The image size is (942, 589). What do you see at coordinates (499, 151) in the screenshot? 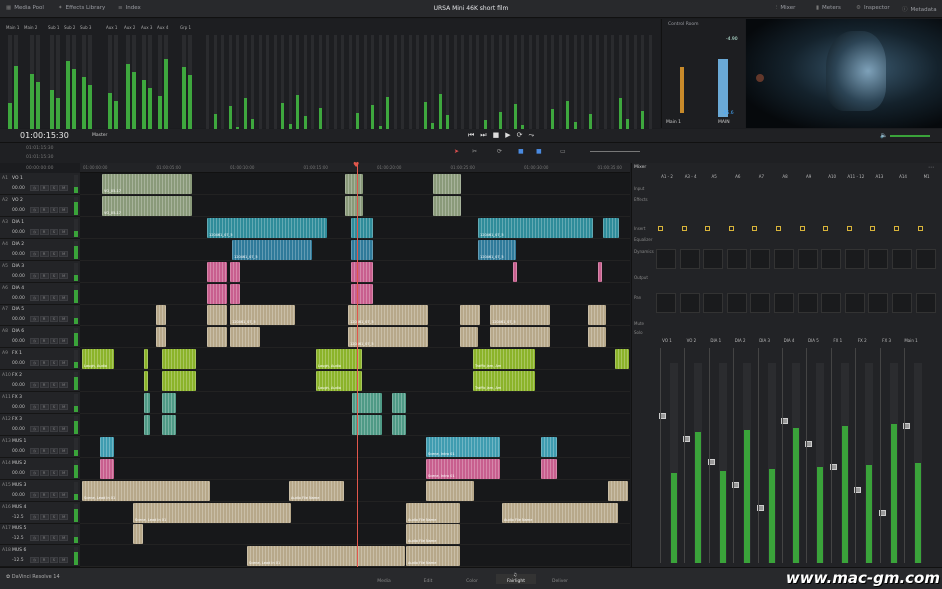
I see `link-icon: ⟳` at bounding box center [499, 151].